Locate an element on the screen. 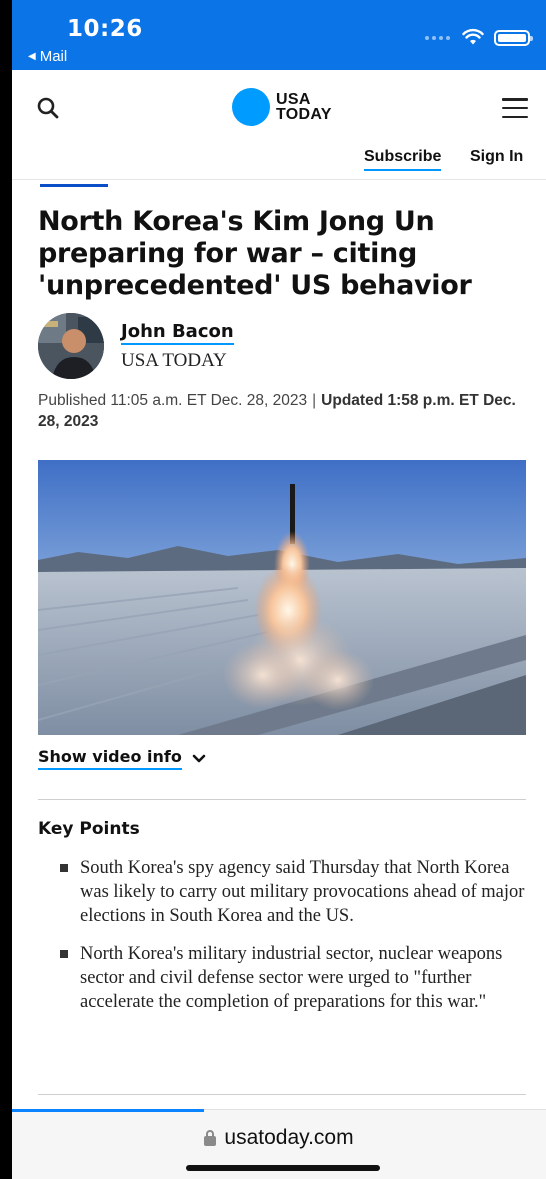 The image size is (546, 1179). author-info: John Bacon USA TODAY is located at coordinates (177, 346).